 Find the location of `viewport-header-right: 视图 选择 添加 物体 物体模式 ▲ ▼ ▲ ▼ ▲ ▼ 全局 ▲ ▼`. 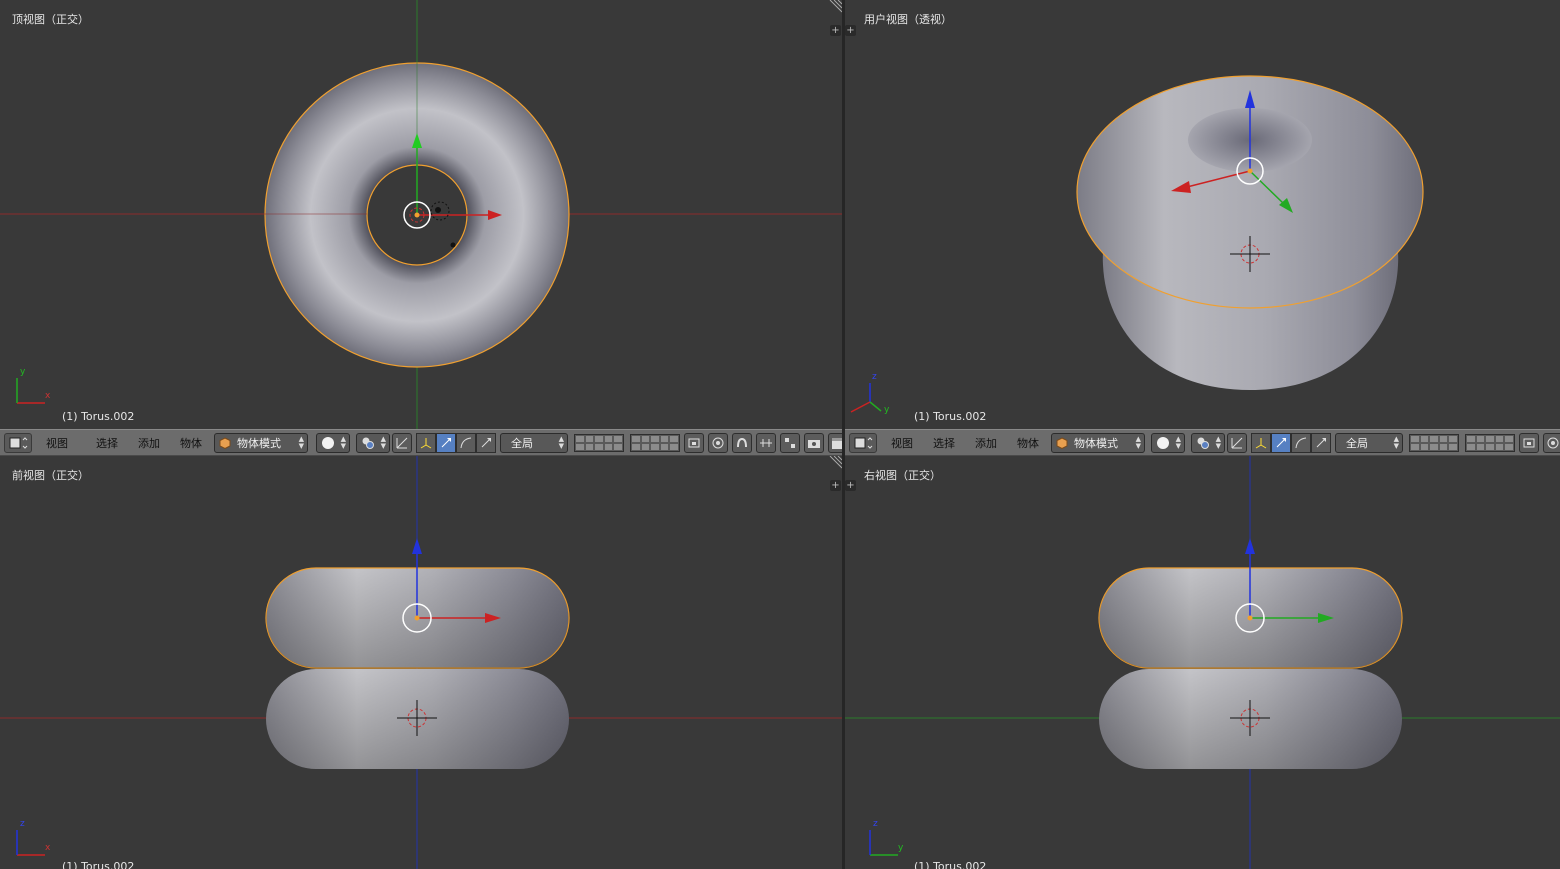

viewport-header-right: 视图 选择 添加 物体 物体模式 ▲ ▼ ▲ ▼ ▲ ▼ 全局 ▲ ▼ is located at coordinates (1202, 442).